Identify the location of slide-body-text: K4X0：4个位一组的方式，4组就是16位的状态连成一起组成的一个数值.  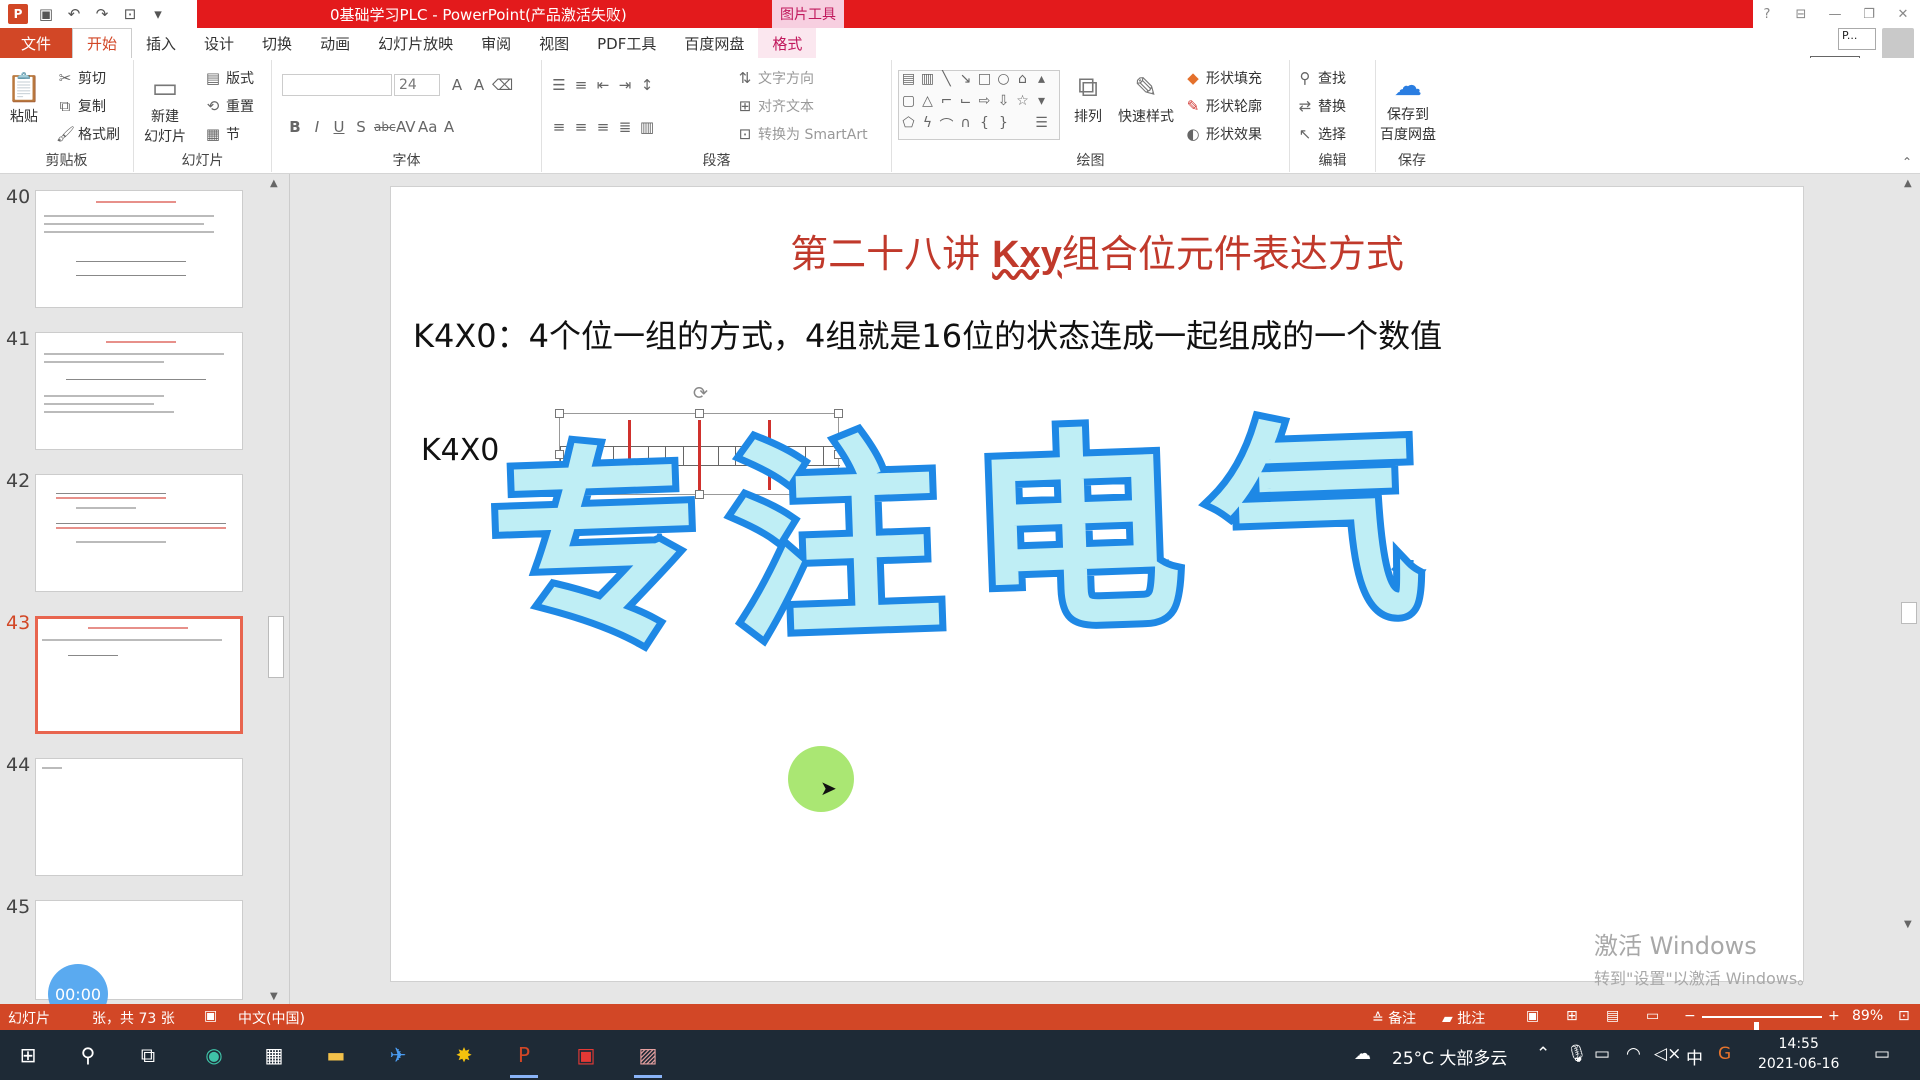
(927, 334).